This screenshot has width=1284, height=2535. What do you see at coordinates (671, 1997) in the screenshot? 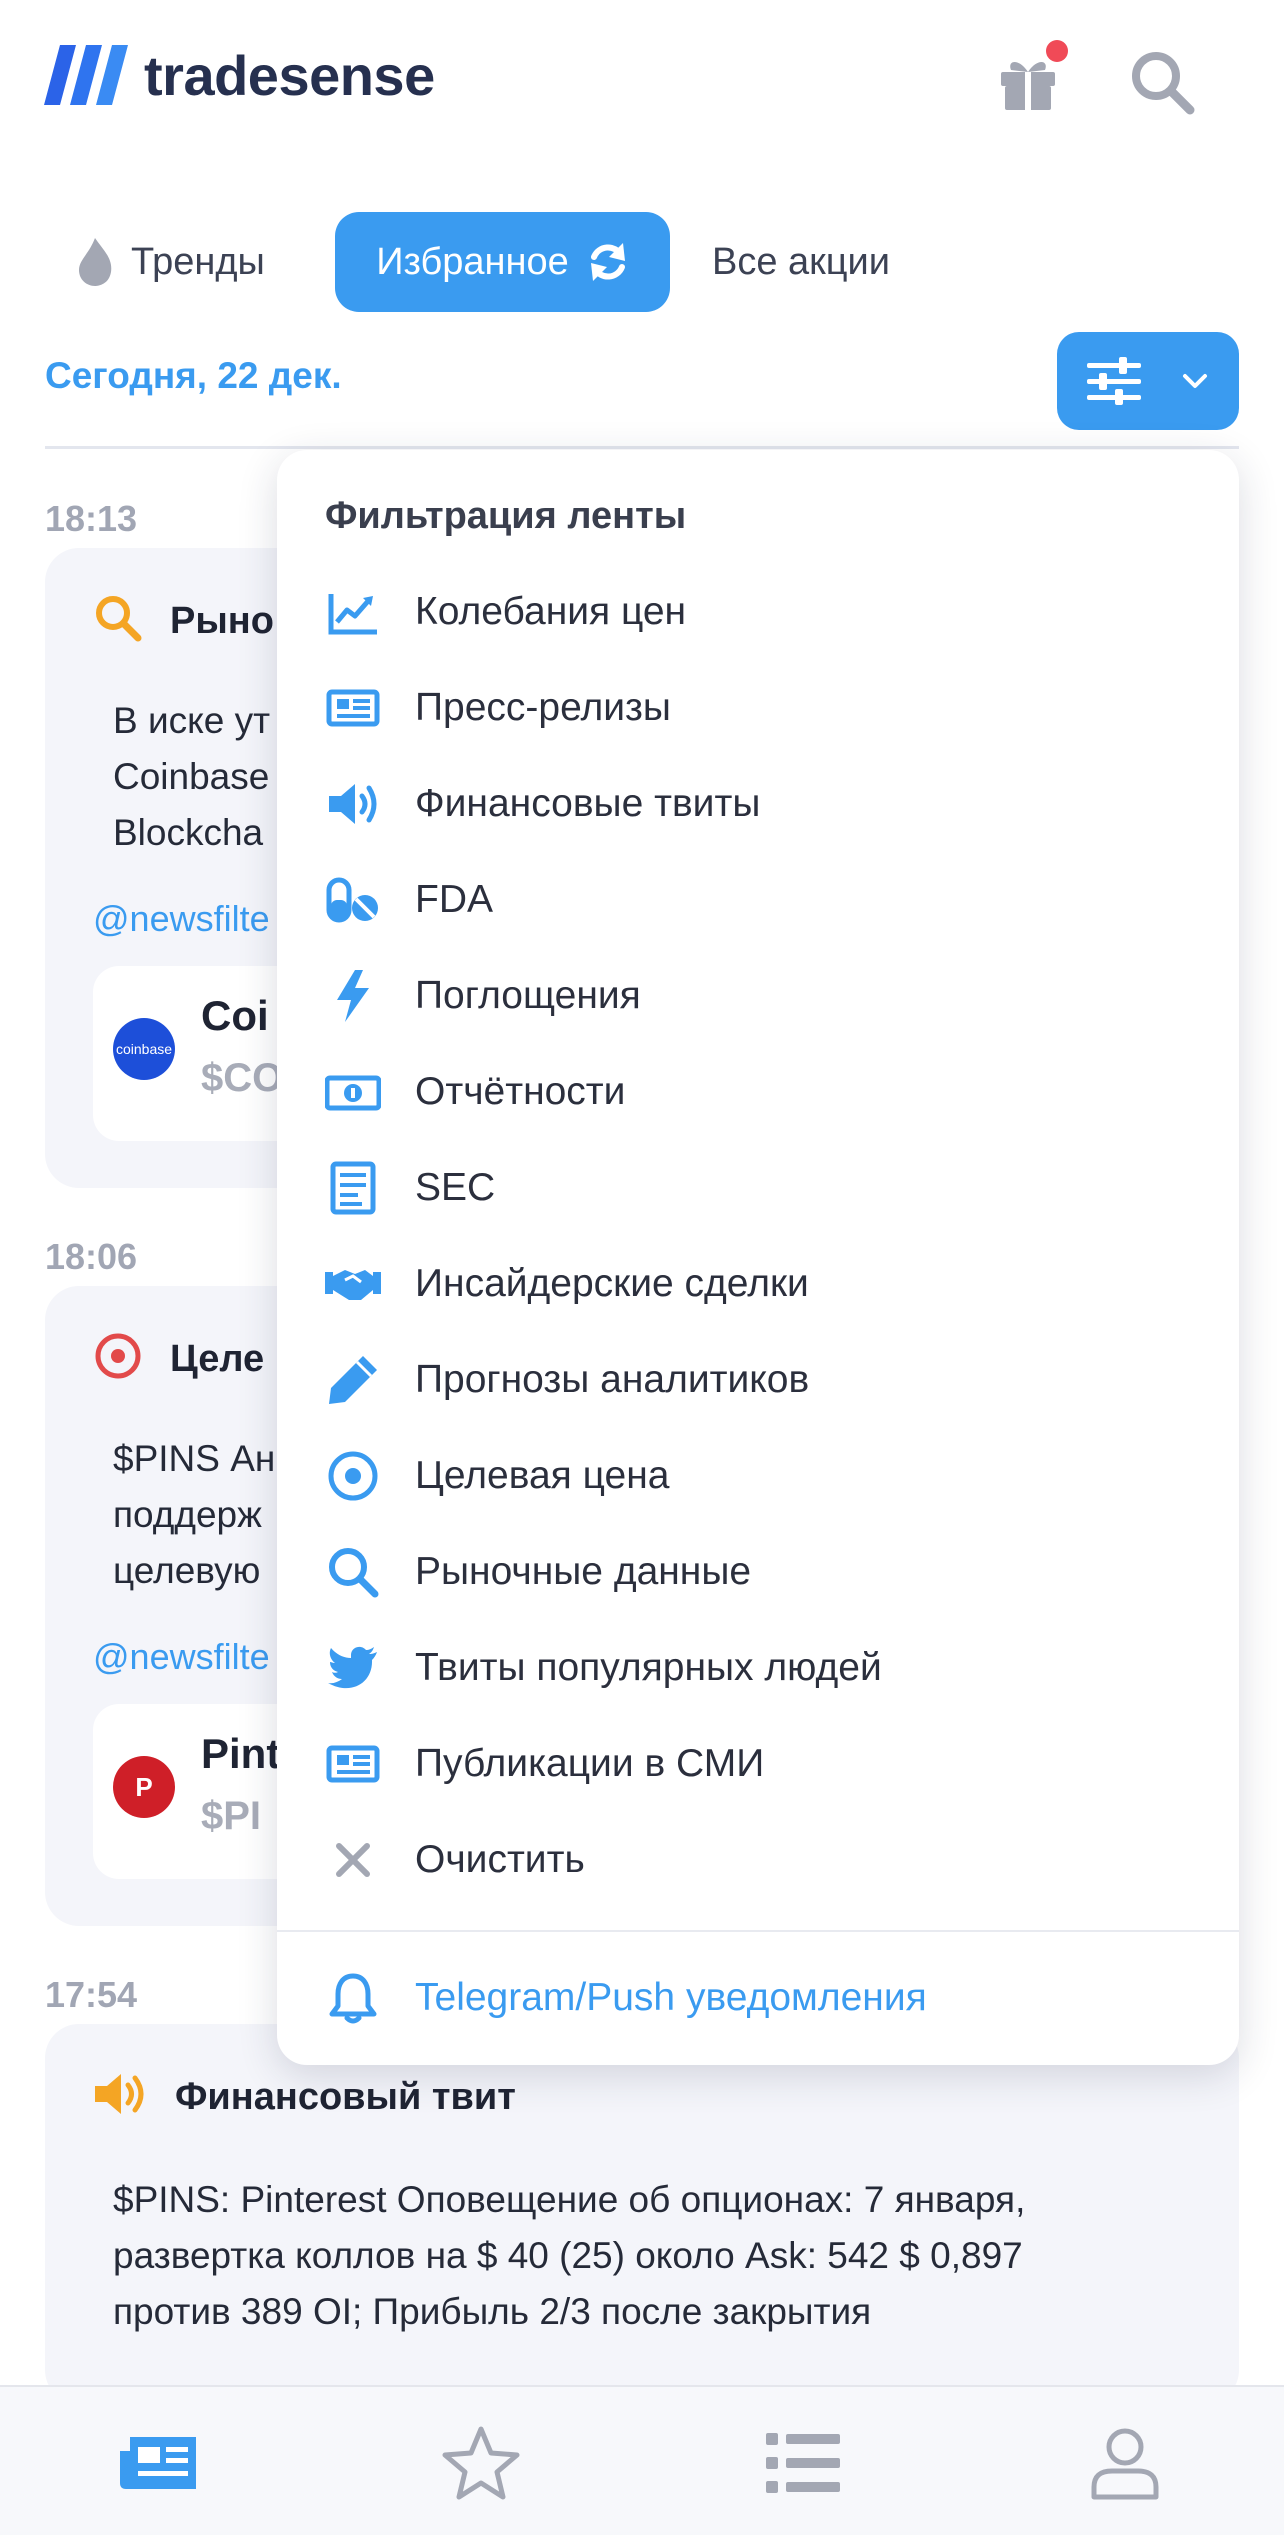
I see `notifications-label: Telegram/Push уведомления` at bounding box center [671, 1997].